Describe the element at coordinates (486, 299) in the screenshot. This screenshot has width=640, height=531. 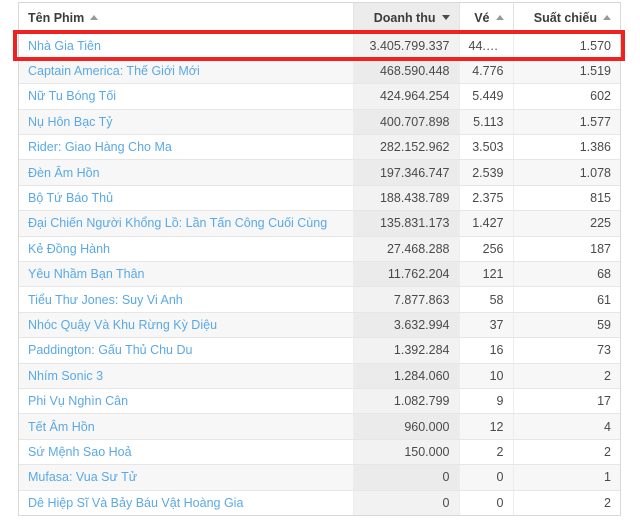
I see `cell-tickets: 58` at that location.